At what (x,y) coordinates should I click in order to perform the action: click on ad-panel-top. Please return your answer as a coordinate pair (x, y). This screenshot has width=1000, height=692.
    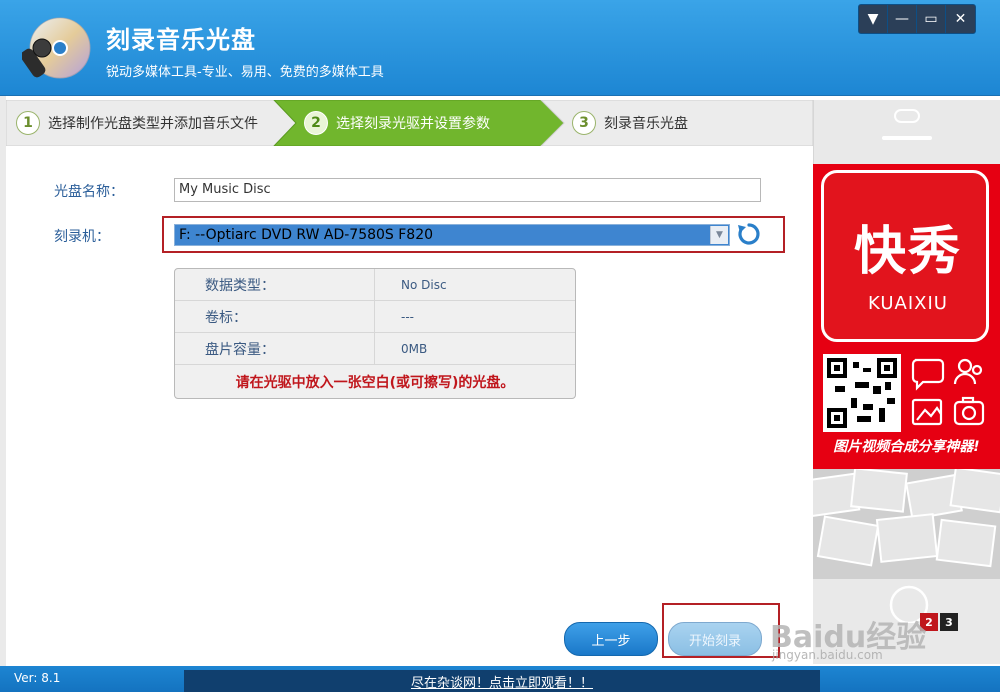
    Looking at the image, I should click on (906, 132).